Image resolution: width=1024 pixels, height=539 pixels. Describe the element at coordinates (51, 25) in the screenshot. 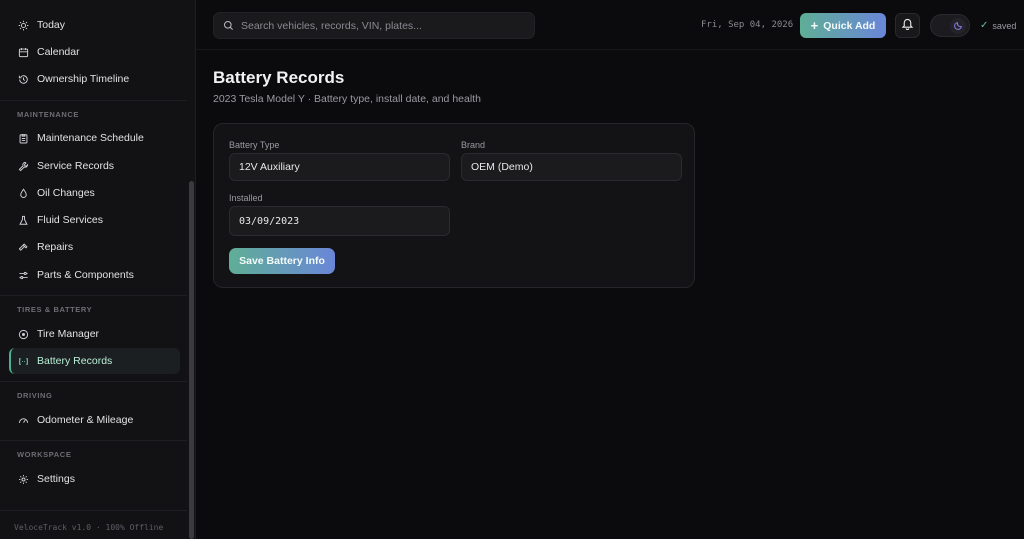

I see `sidebar-item-label: Today` at that location.